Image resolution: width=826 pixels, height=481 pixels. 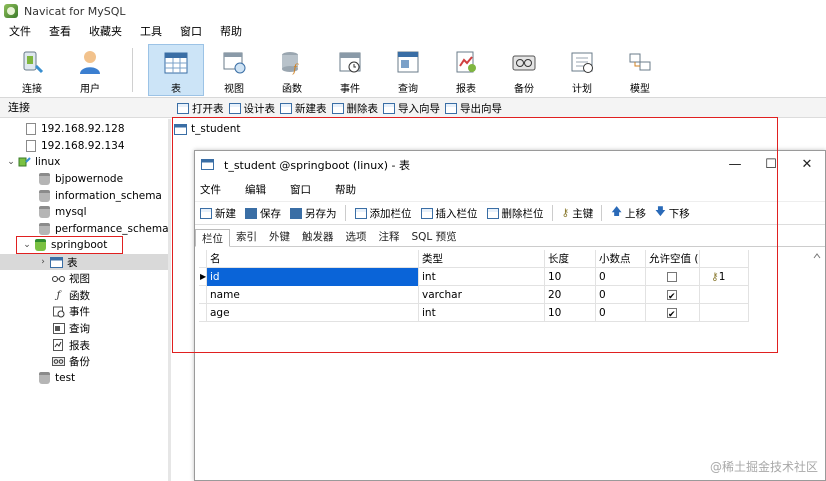 What do you see at coordinates (56, 262) in the screenshot?
I see `table-group-icon` at bounding box center [56, 262].